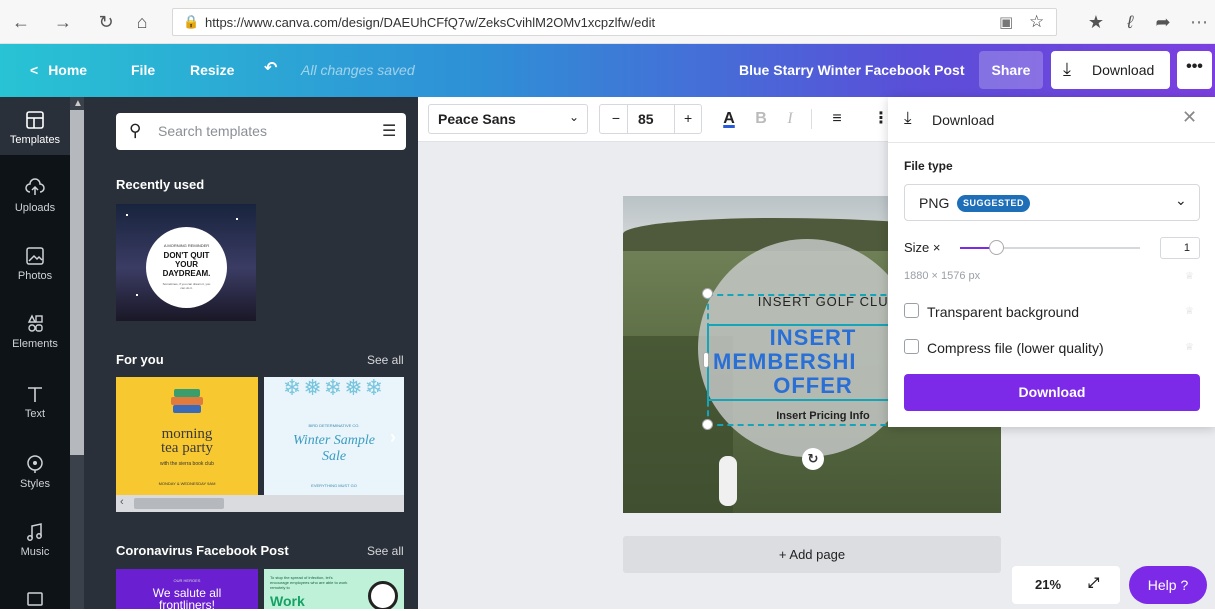 The width and height of the screenshot is (1215, 611). I want to click on rail-label-styles: Styles, so click(35, 484).